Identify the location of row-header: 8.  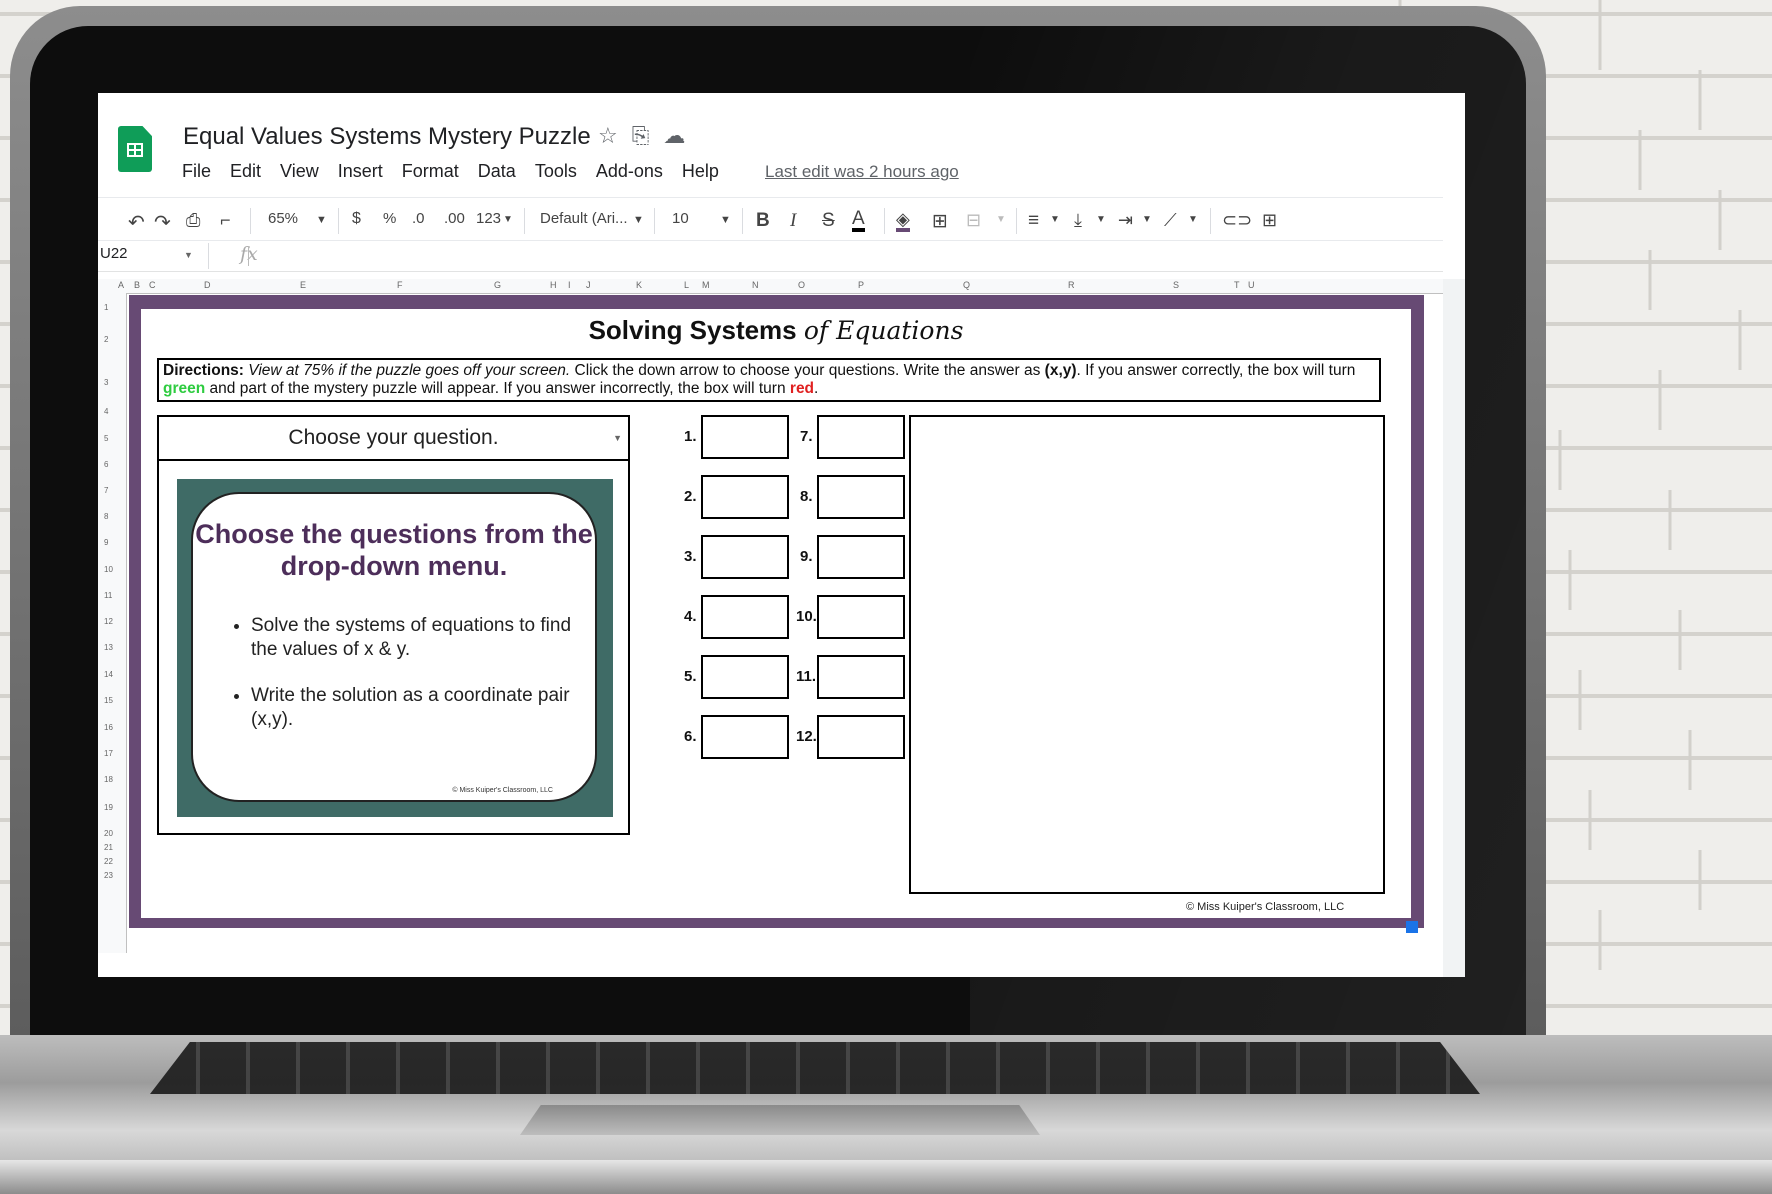
(106, 516).